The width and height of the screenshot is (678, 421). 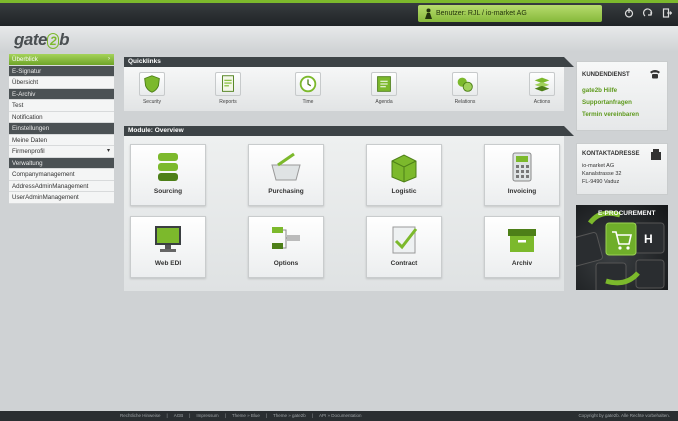 I want to click on sidebar-item-label: UserAdminManagement, so click(x=45, y=197).